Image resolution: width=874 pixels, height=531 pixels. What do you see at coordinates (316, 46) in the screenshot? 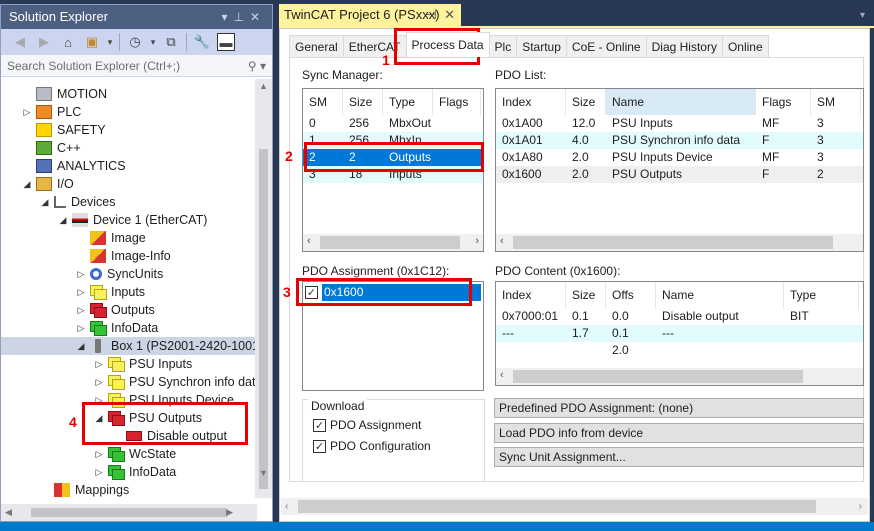
I see `tab-general: General` at bounding box center [316, 46].